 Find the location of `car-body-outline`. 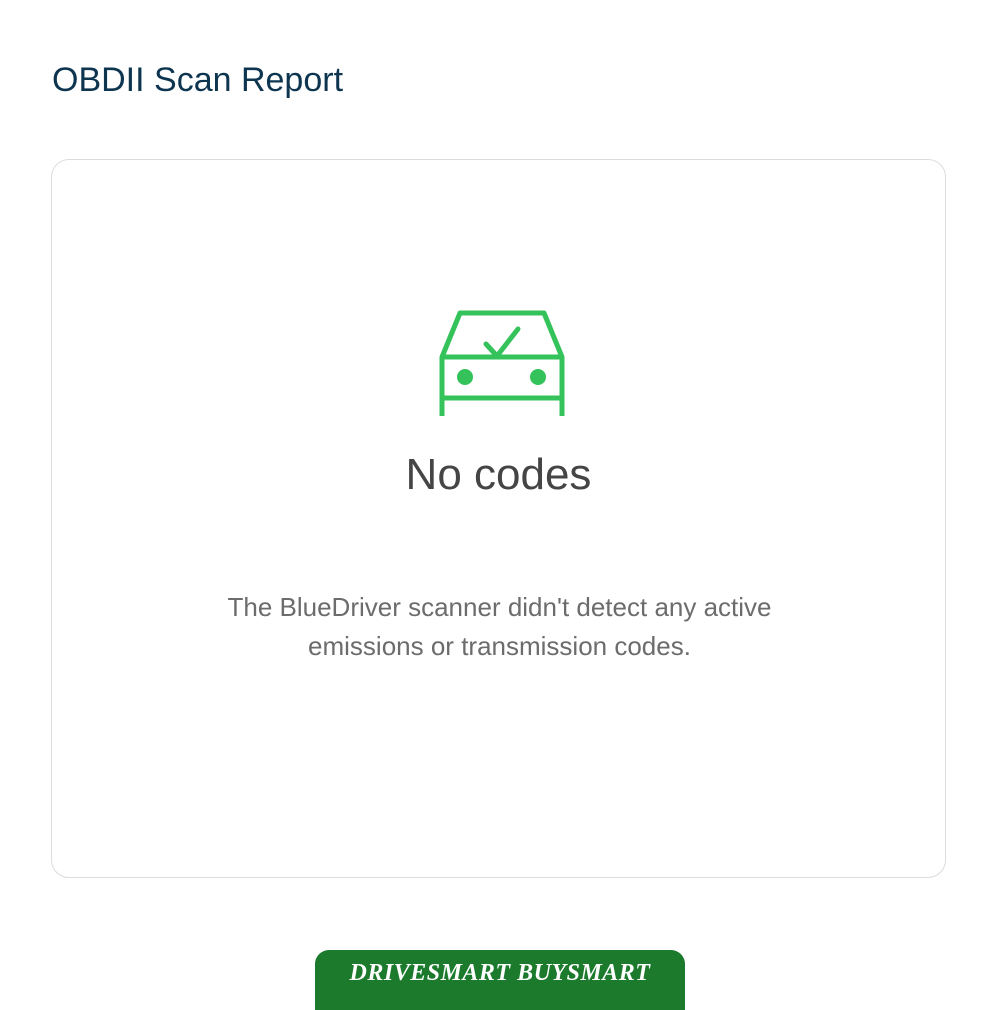

car-body-outline is located at coordinates (502, 363).